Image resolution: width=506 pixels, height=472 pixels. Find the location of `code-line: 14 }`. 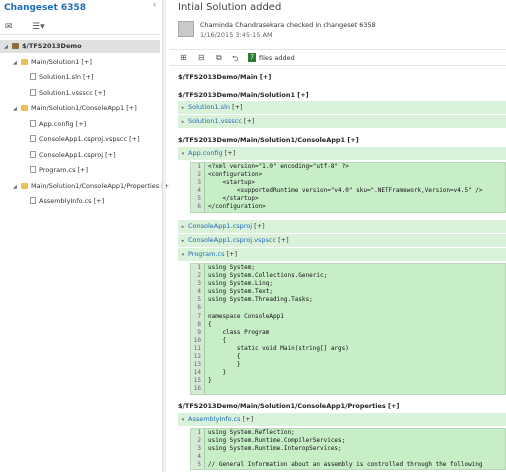

code-line: 14 } is located at coordinates (348, 373).